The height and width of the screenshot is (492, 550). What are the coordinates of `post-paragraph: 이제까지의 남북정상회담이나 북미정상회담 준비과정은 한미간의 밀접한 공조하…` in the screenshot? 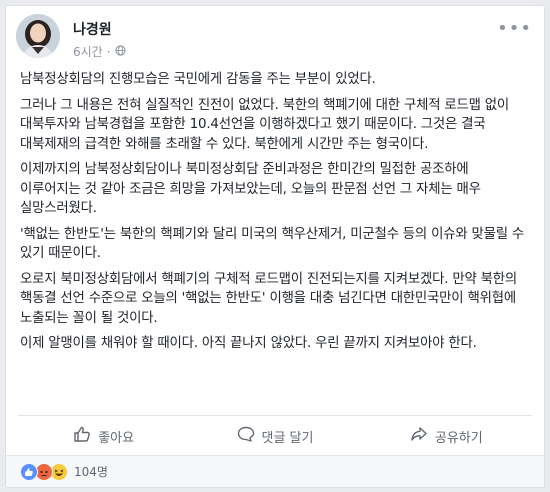 It's located at (250, 189).